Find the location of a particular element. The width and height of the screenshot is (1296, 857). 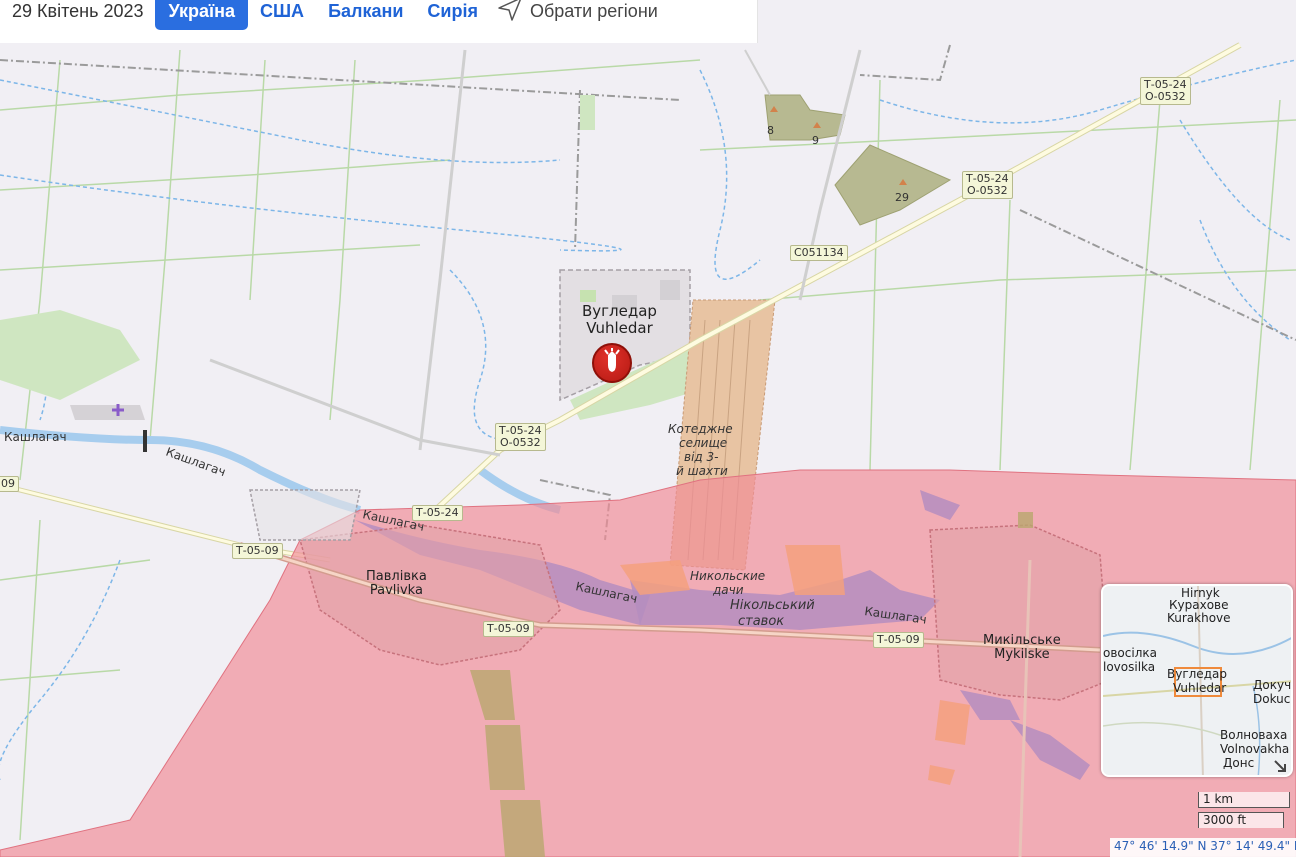

inset-label: Volnovakha is located at coordinates (1255, 749).